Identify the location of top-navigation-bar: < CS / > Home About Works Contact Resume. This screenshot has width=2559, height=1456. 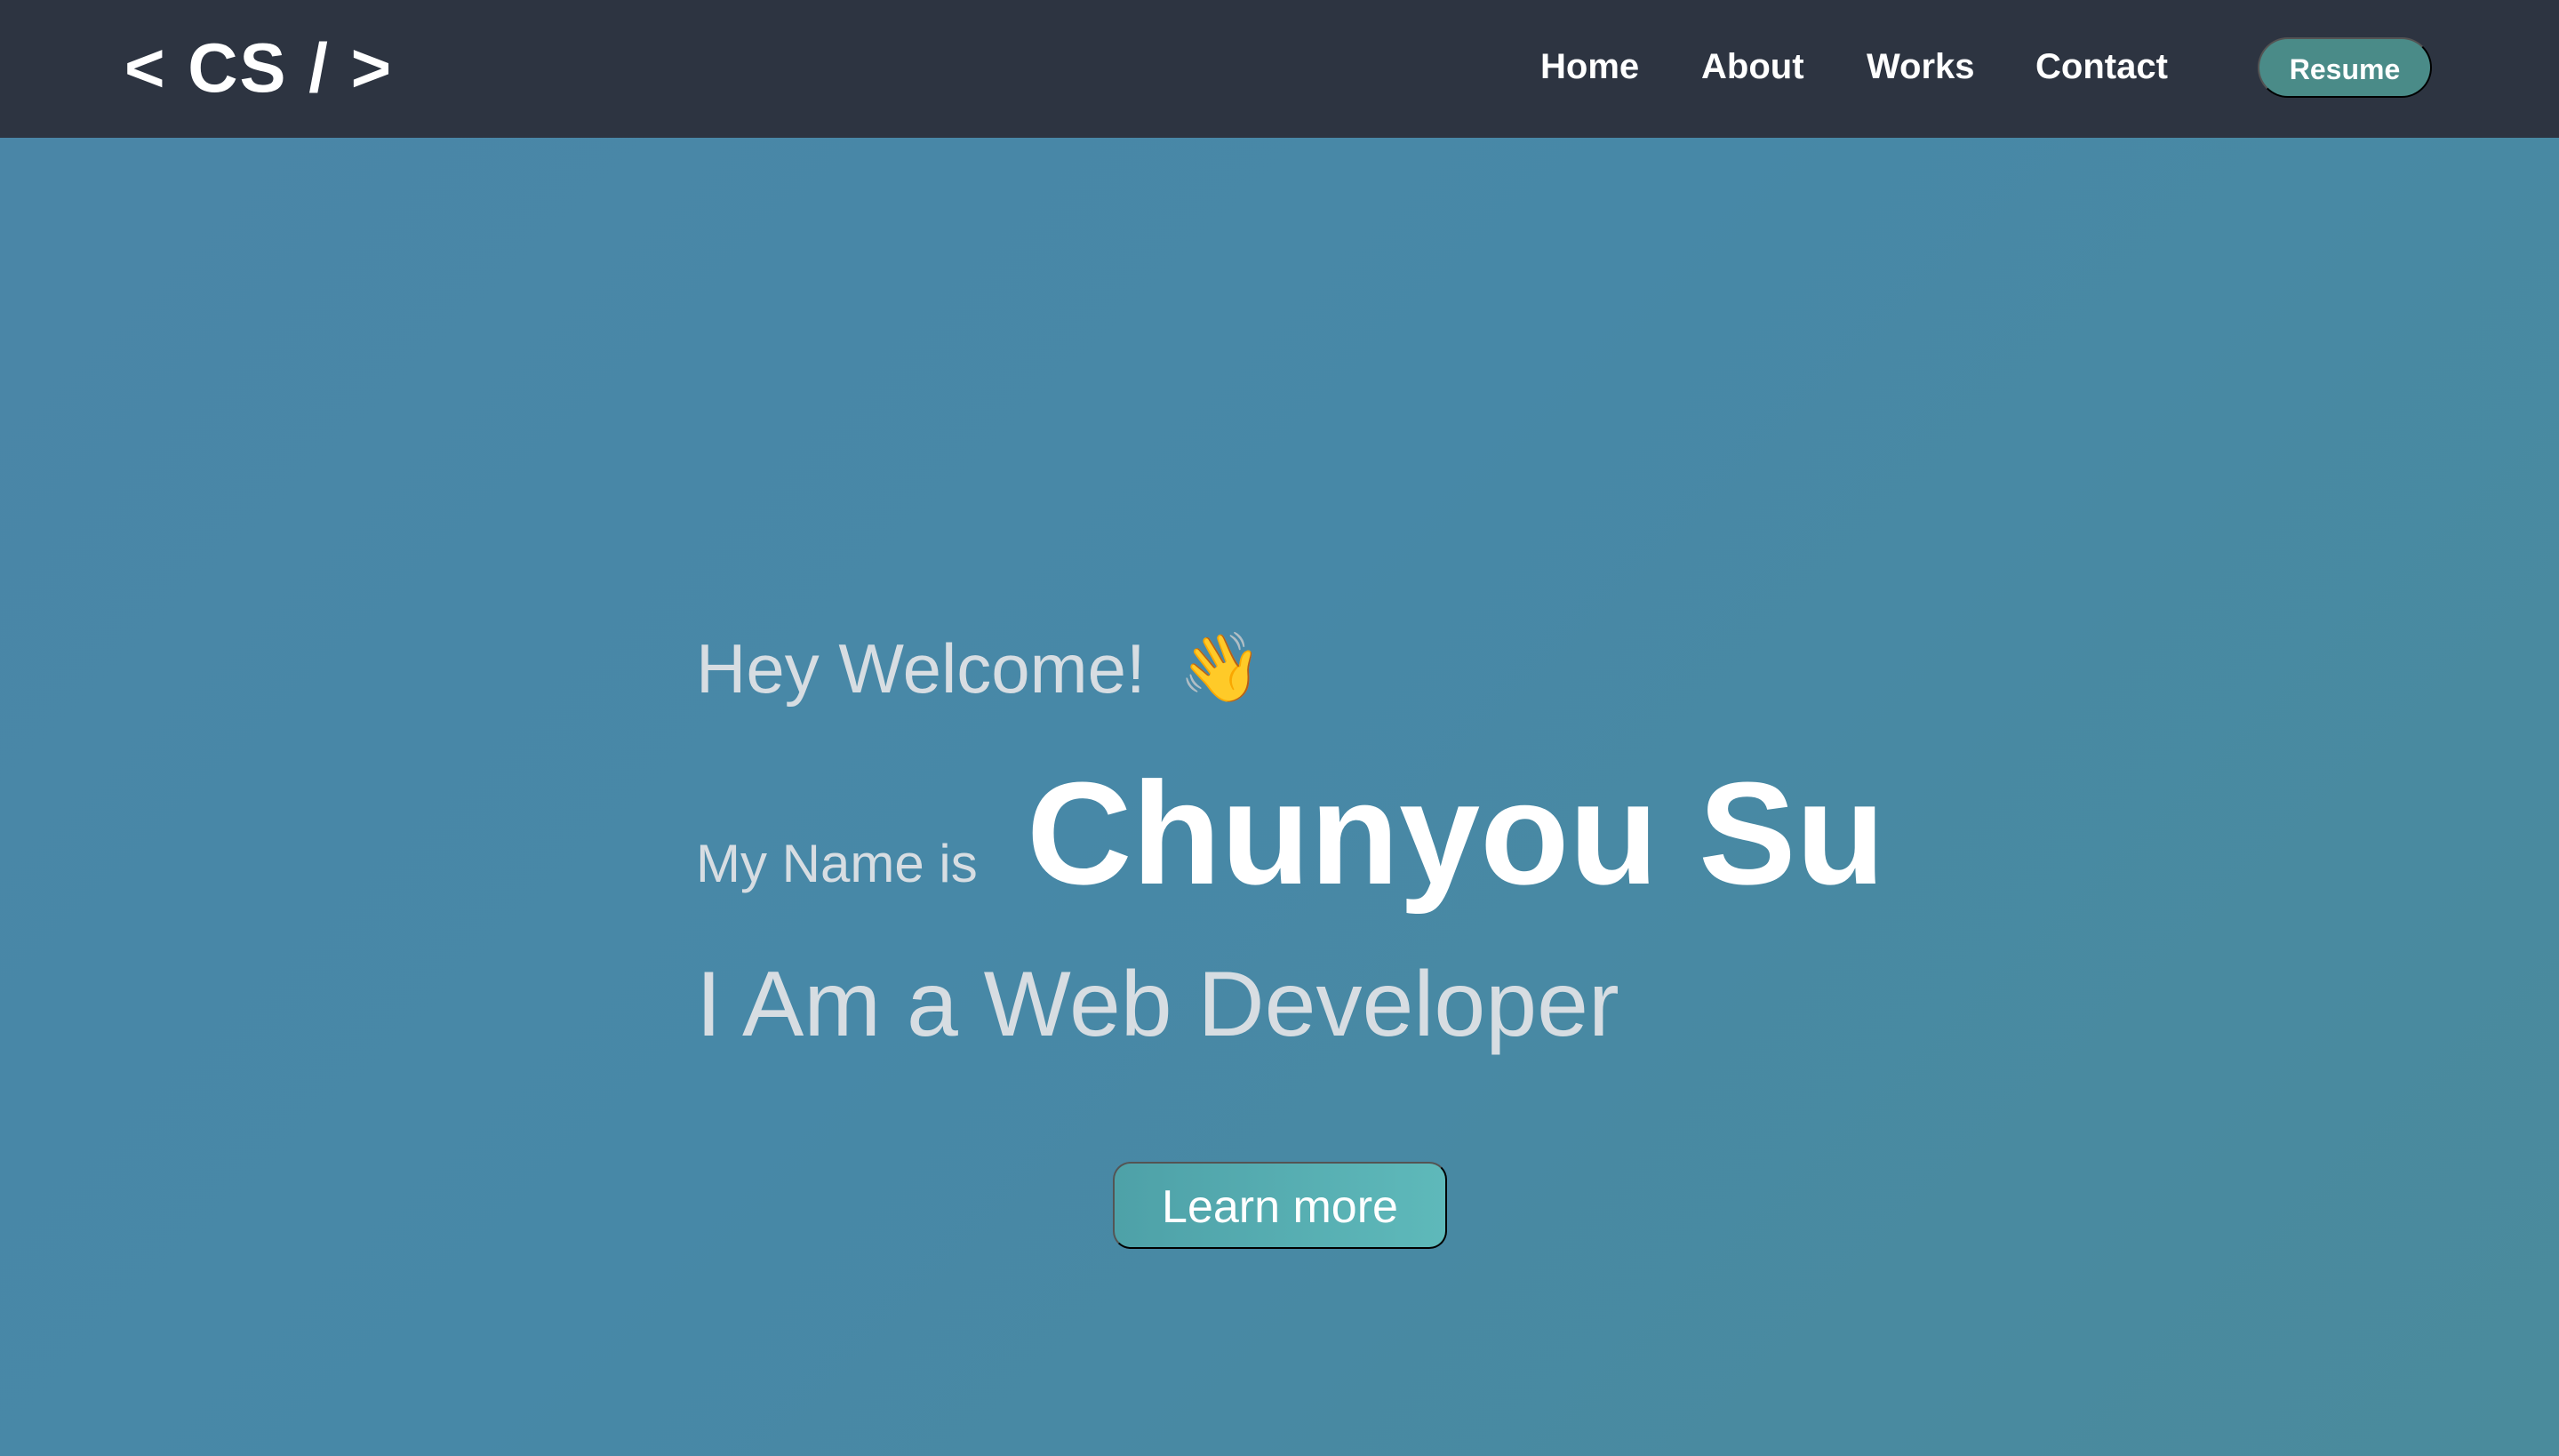
(1279, 69).